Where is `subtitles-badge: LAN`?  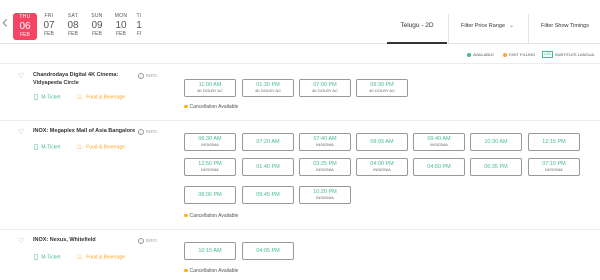 subtitles-badge: LAN is located at coordinates (547, 55).